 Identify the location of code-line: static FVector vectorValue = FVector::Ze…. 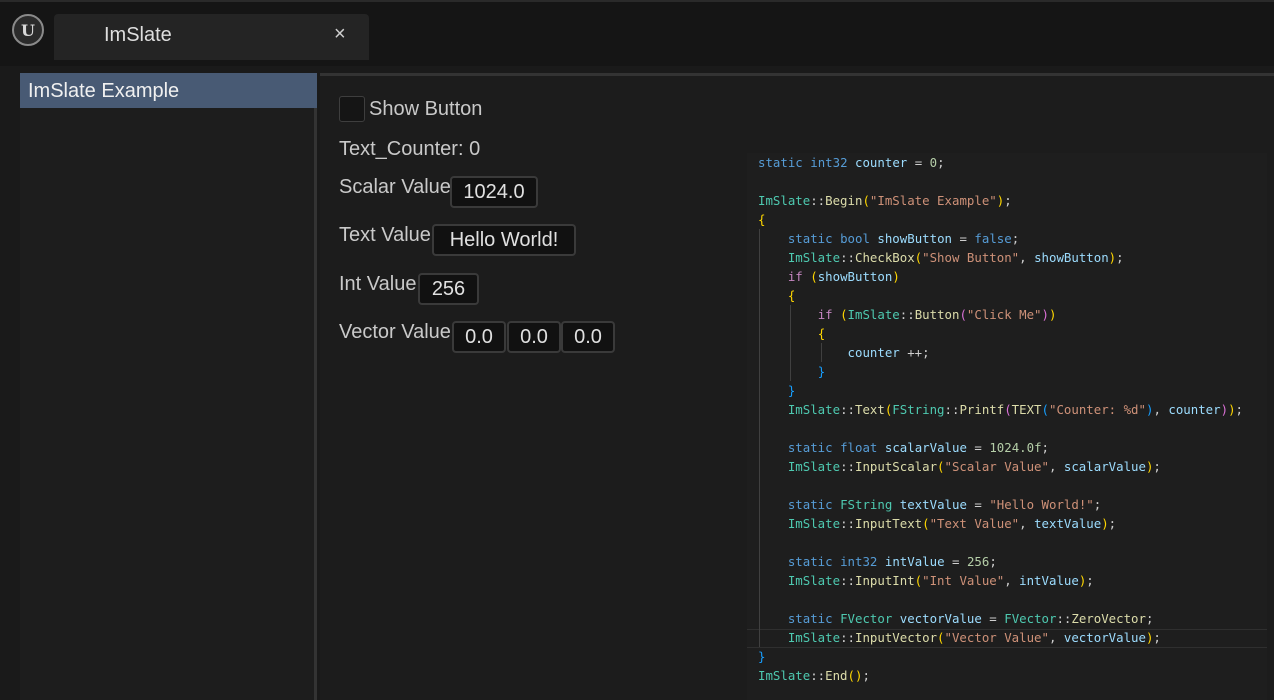
(970, 618).